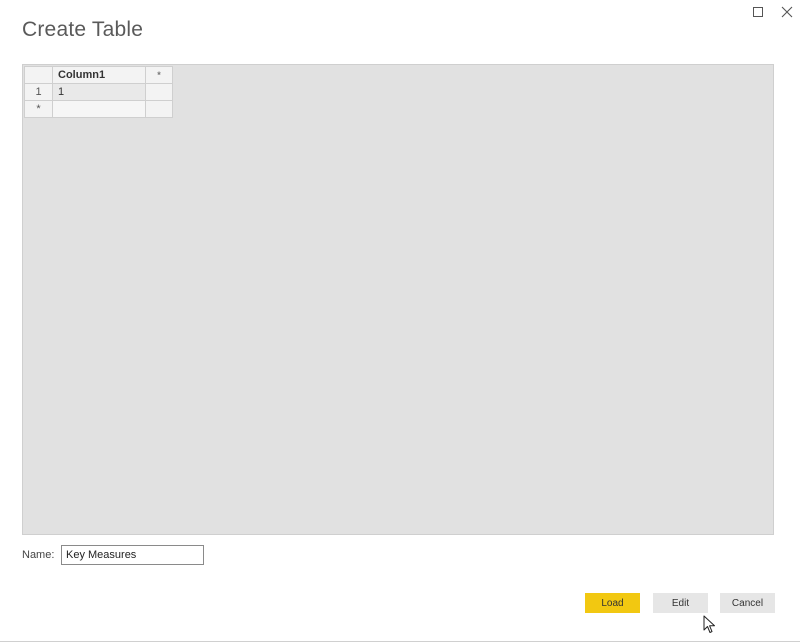  What do you see at coordinates (709, 624) in the screenshot?
I see `mouse-pointer-icon` at bounding box center [709, 624].